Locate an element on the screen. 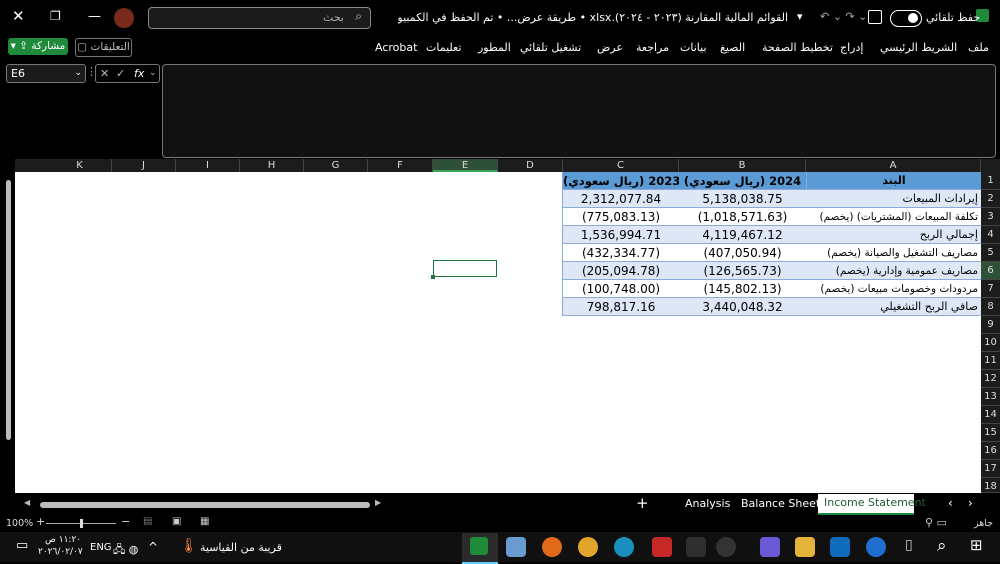  restore-icon: ❐ is located at coordinates (55, 16).